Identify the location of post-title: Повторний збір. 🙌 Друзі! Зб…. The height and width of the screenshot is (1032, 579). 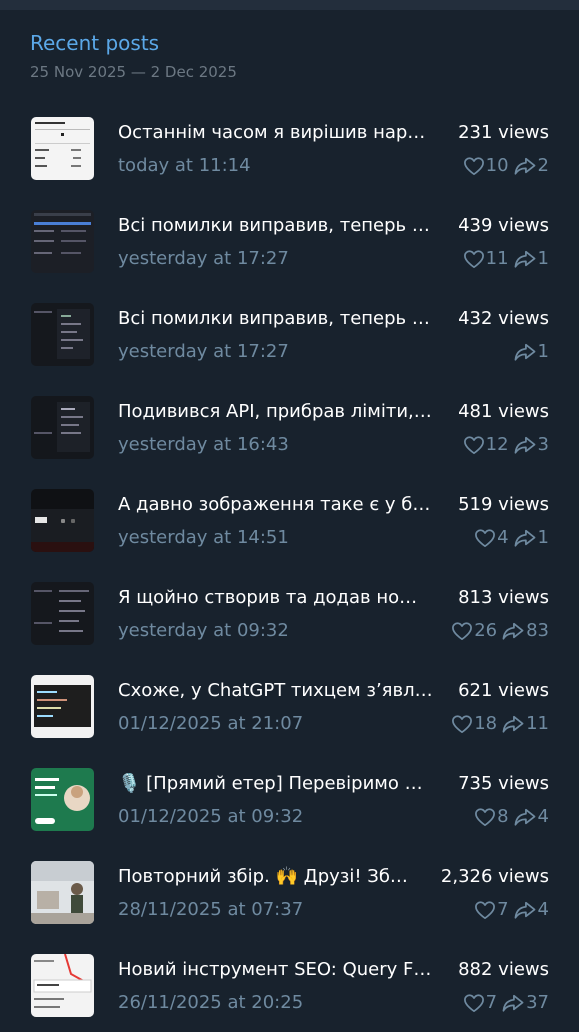
(263, 876).